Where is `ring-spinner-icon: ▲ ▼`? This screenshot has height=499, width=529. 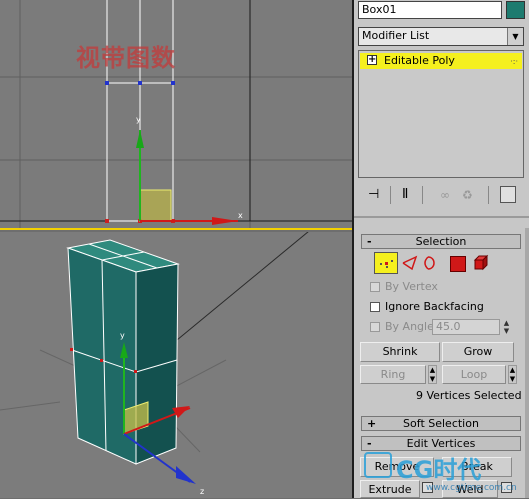
ring-spinner-icon: ▲ ▼ is located at coordinates (432, 374).